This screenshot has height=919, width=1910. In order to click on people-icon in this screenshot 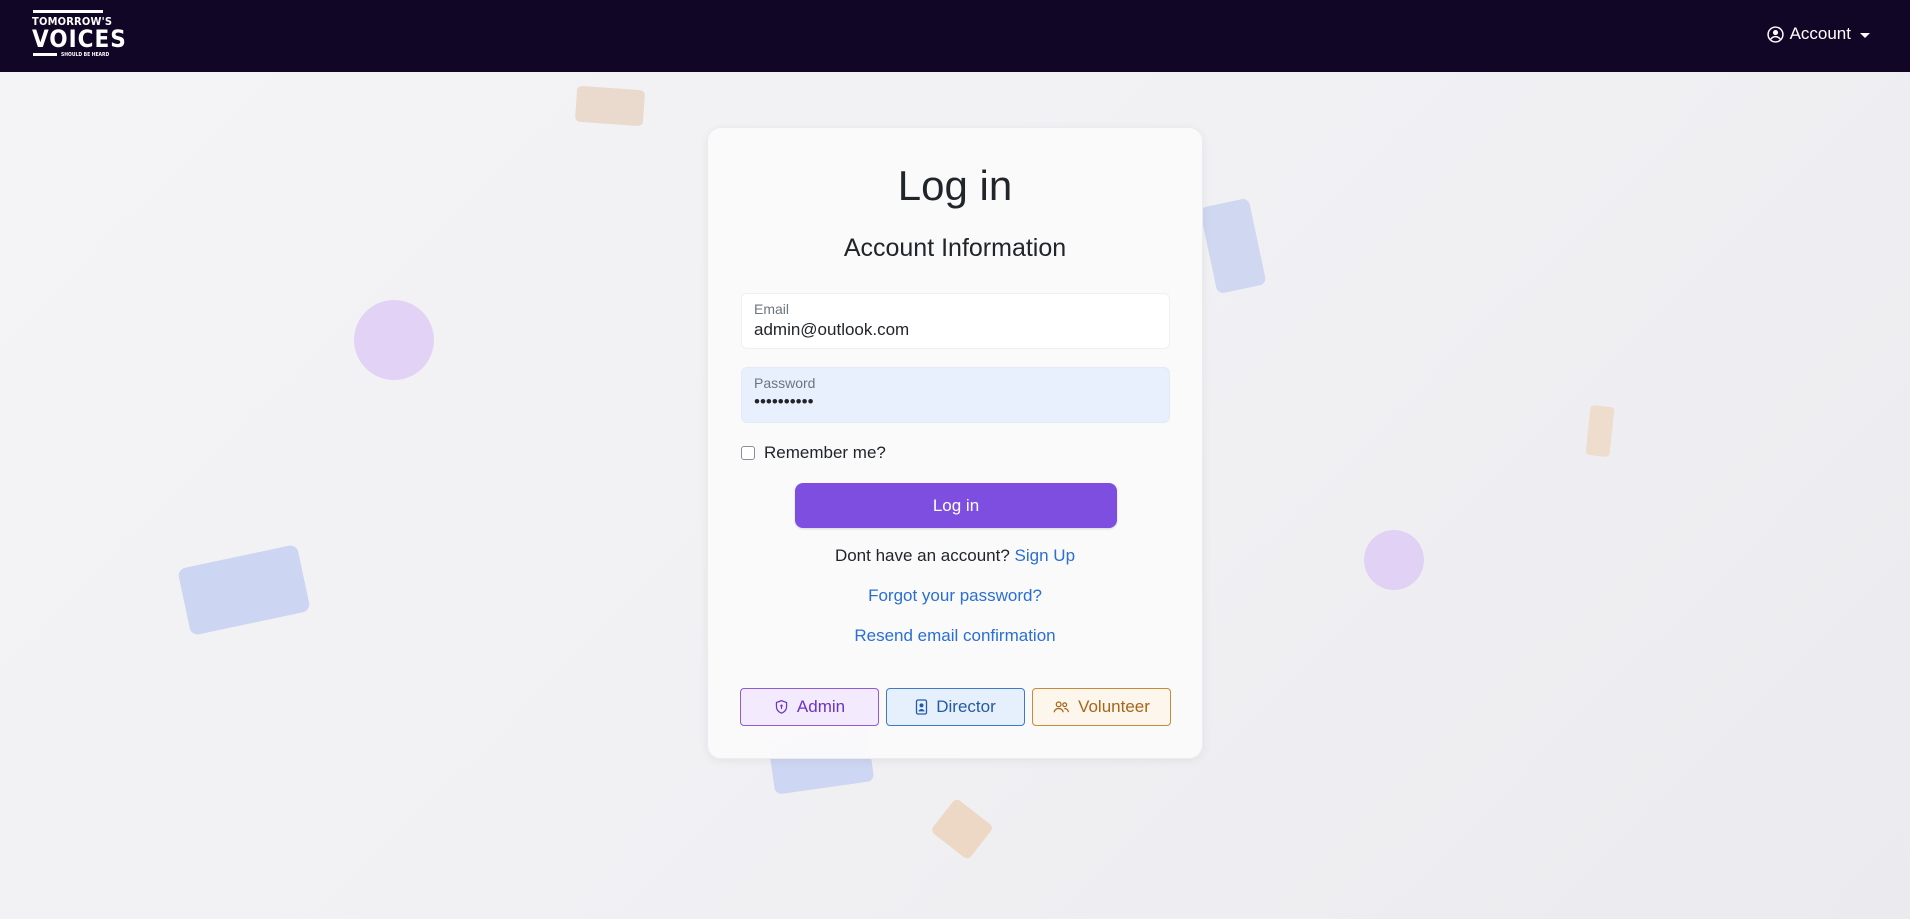, I will do `click(1061, 707)`.